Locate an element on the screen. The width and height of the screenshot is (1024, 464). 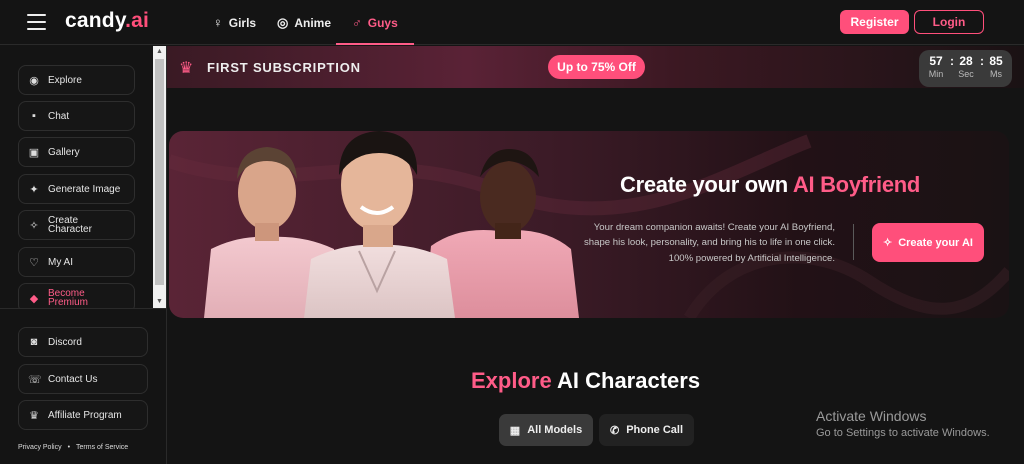
crown-icon: ♛ is located at coordinates (186, 68).